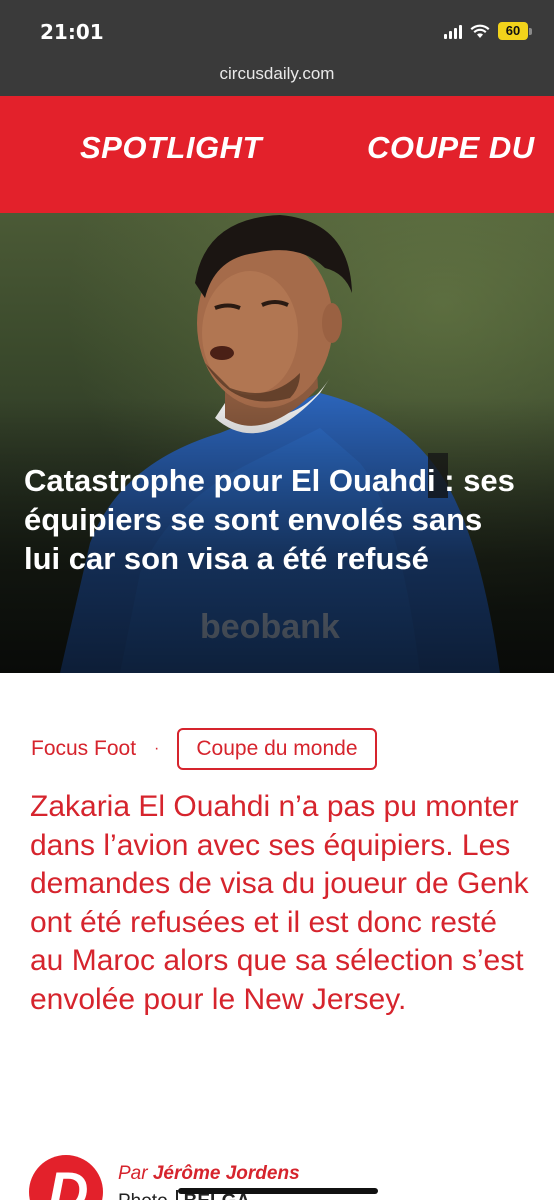  What do you see at coordinates (226, 1173) in the screenshot?
I see `author-name: Jérôme Jordens` at bounding box center [226, 1173].